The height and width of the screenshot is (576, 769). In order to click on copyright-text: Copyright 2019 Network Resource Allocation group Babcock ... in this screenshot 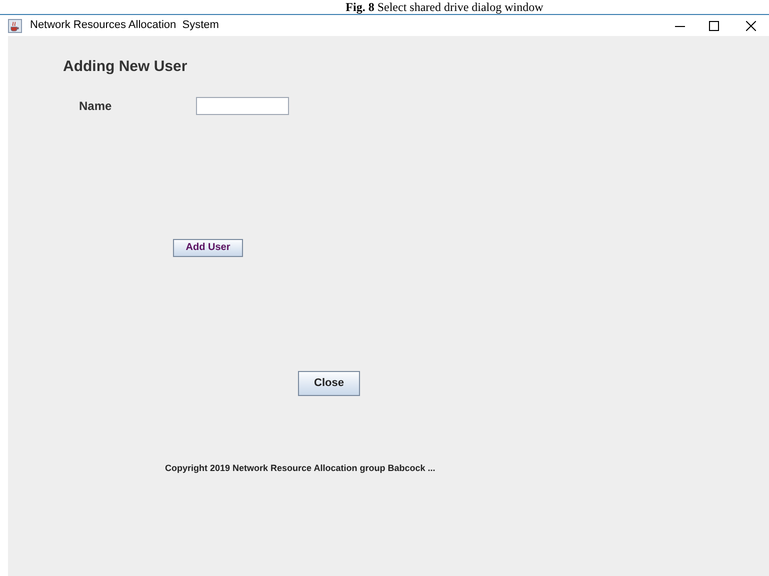, I will do `click(300, 468)`.